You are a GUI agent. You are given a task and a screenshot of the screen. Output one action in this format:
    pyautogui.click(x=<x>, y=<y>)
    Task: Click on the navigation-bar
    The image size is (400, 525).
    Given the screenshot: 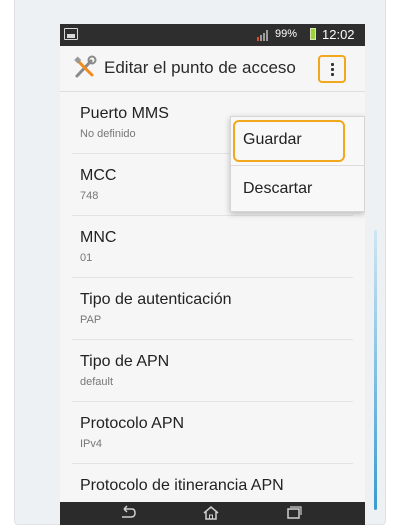 What is the action you would take?
    pyautogui.click(x=212, y=513)
    